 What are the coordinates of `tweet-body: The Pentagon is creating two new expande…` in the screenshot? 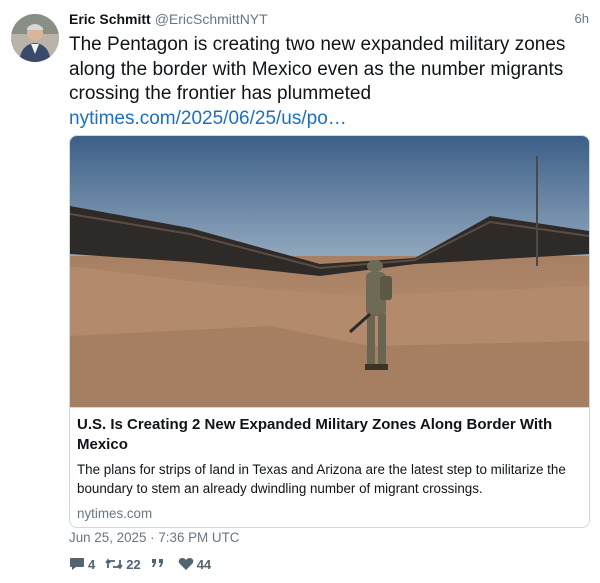 It's located at (317, 69).